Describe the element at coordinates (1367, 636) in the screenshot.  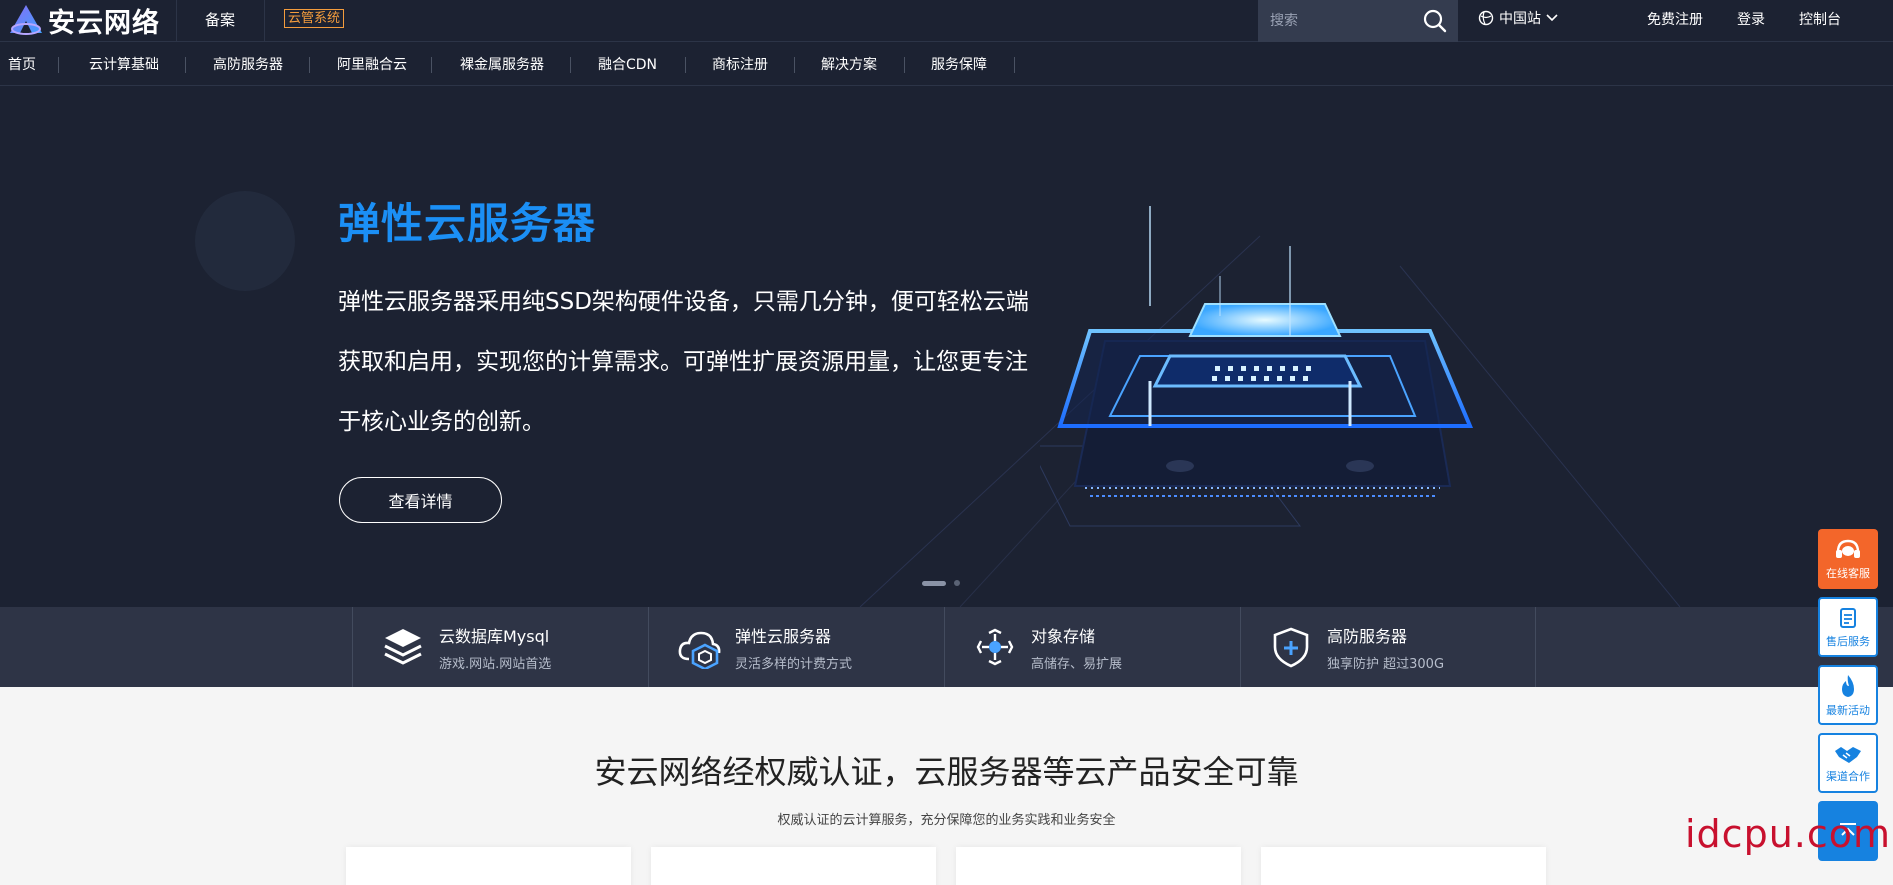
I see `feature-title: 高防服务器` at that location.